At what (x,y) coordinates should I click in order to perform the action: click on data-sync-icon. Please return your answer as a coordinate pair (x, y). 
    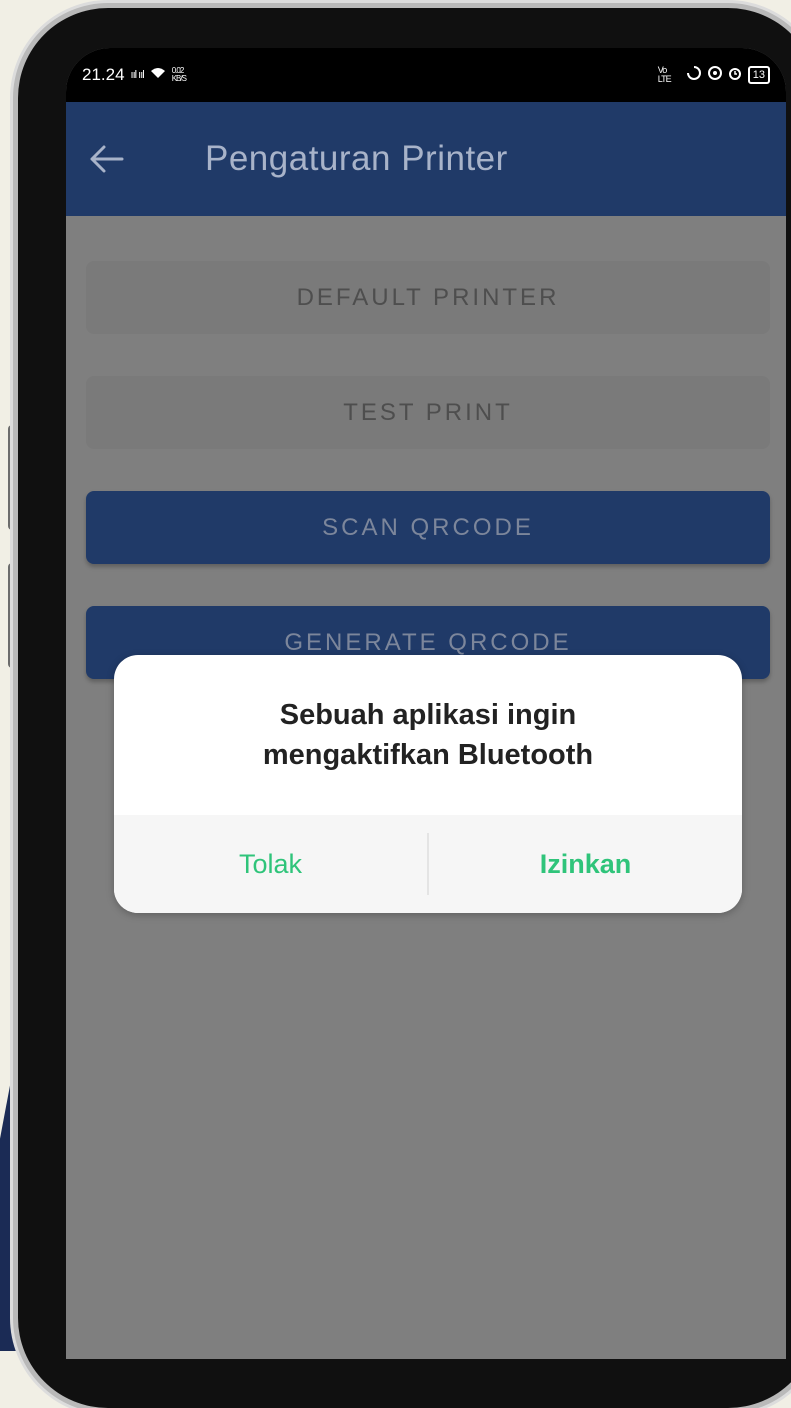
    Looking at the image, I should click on (694, 75).